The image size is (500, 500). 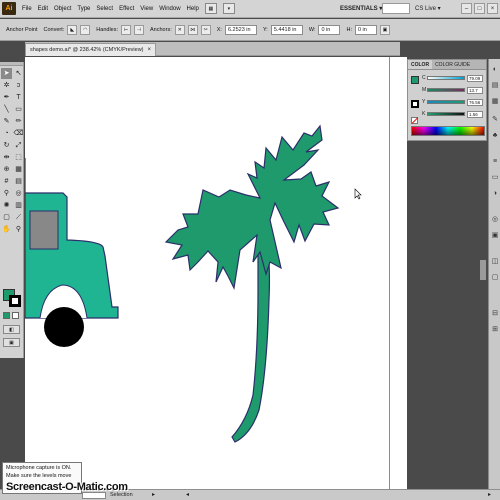 What do you see at coordinates (495, 278) in the screenshot?
I see `artboards-icon: ▢` at bounding box center [495, 278].